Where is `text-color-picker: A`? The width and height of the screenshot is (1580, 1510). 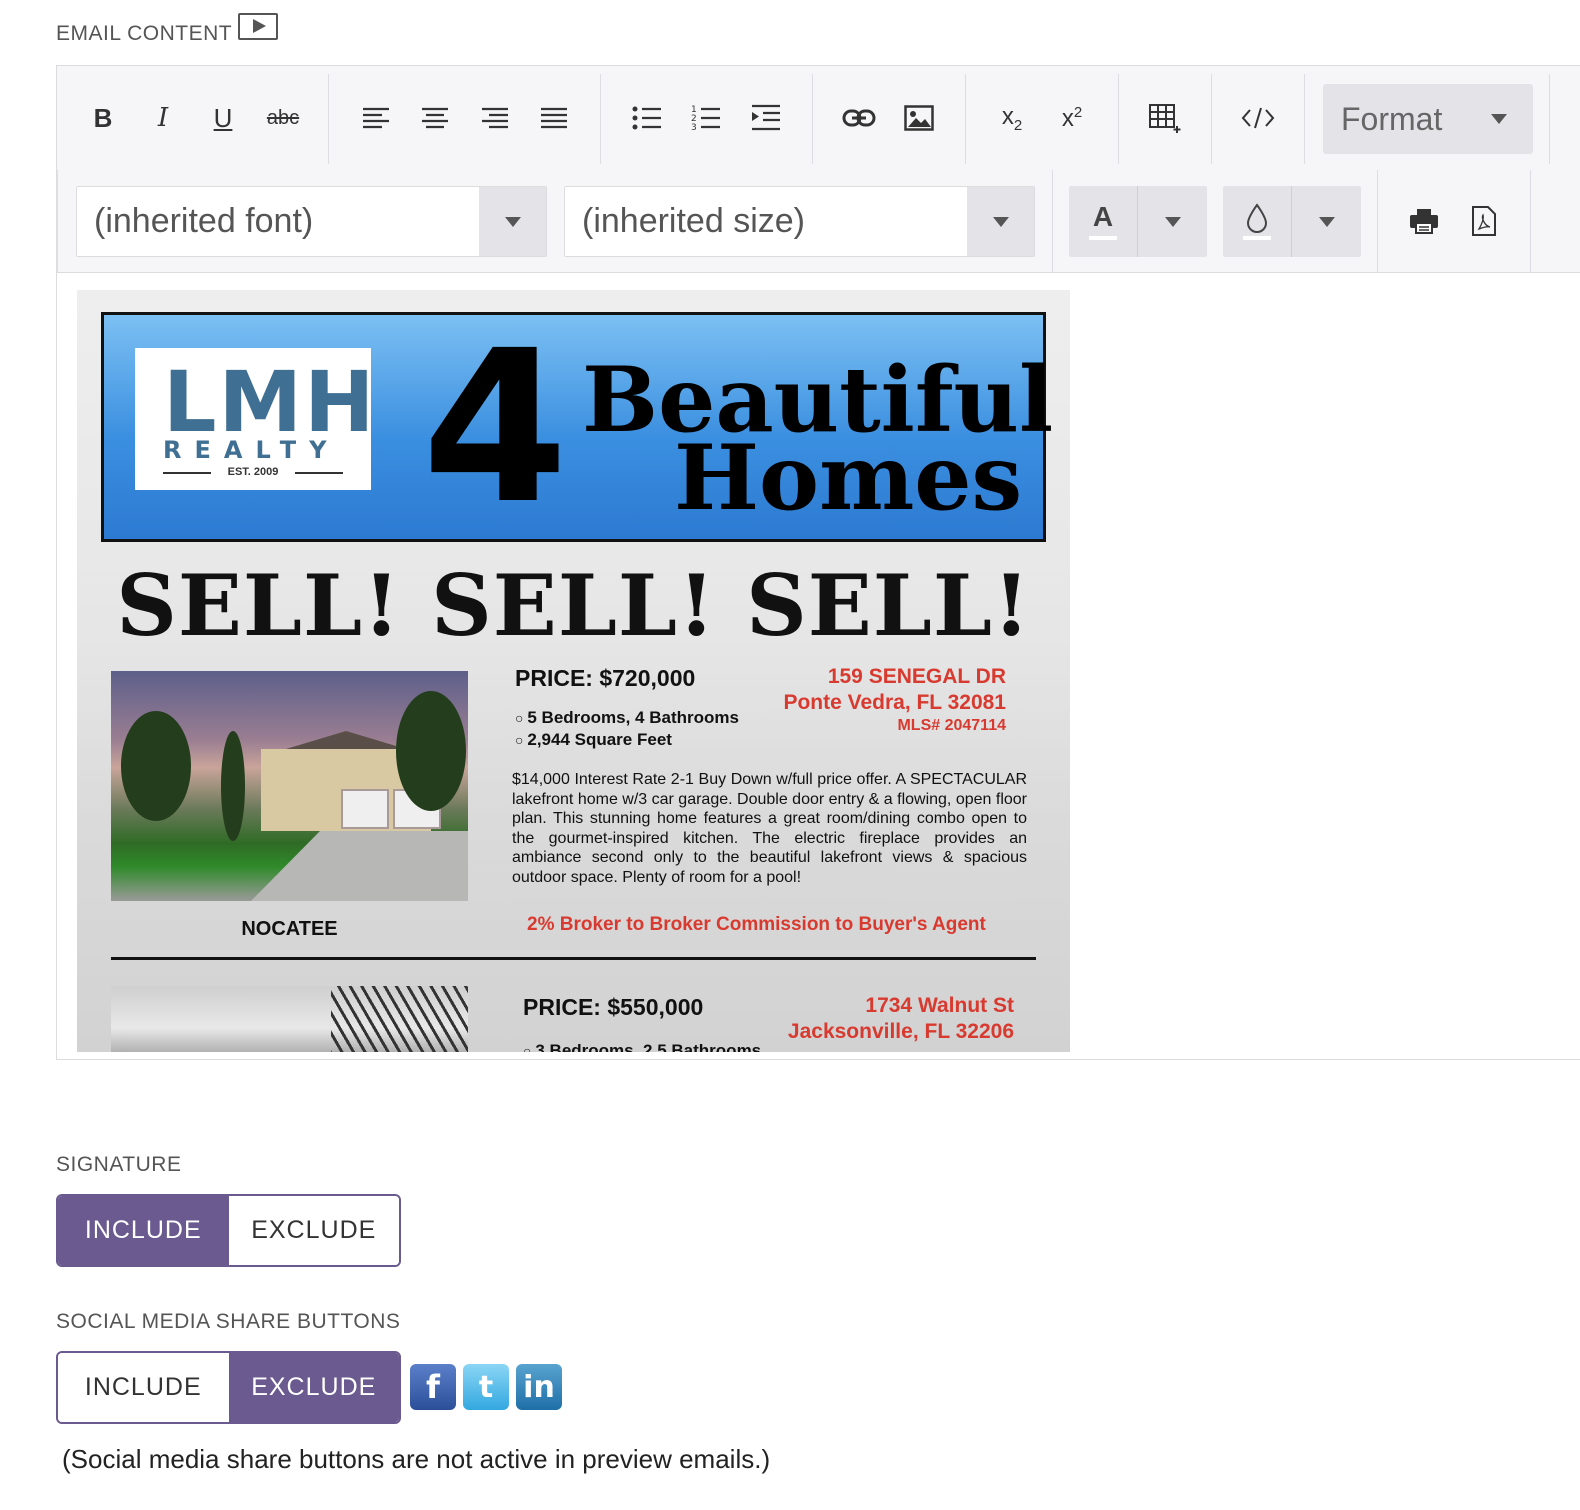
text-color-picker: A is located at coordinates (1138, 221).